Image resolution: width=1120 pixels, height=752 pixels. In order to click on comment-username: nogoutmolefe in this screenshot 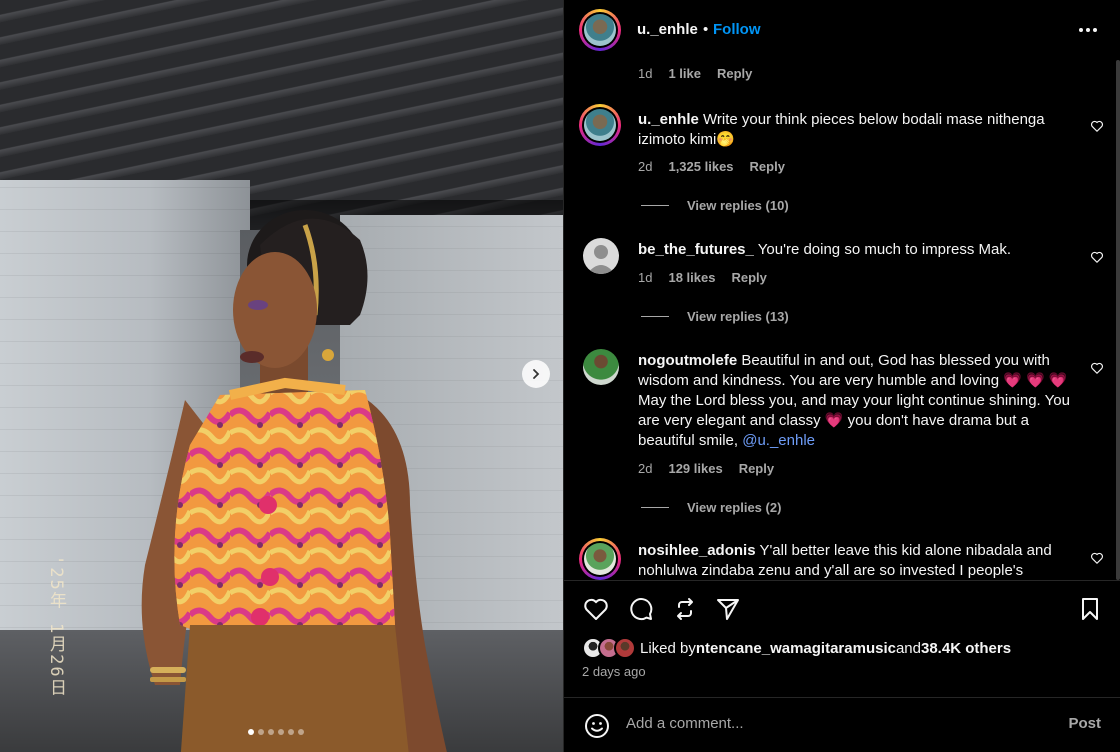, I will do `click(687, 360)`.